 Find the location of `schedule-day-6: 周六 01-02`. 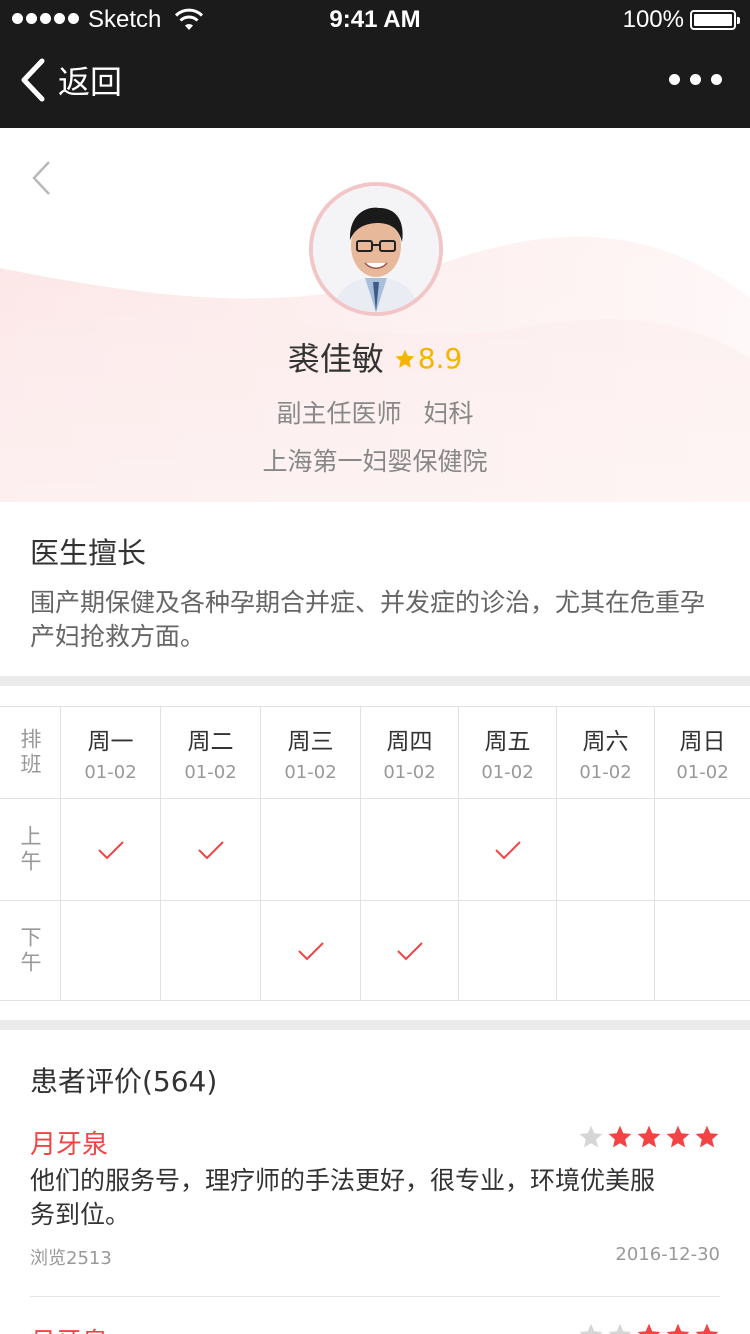

schedule-day-6: 周六 01-02 is located at coordinates (606, 753).